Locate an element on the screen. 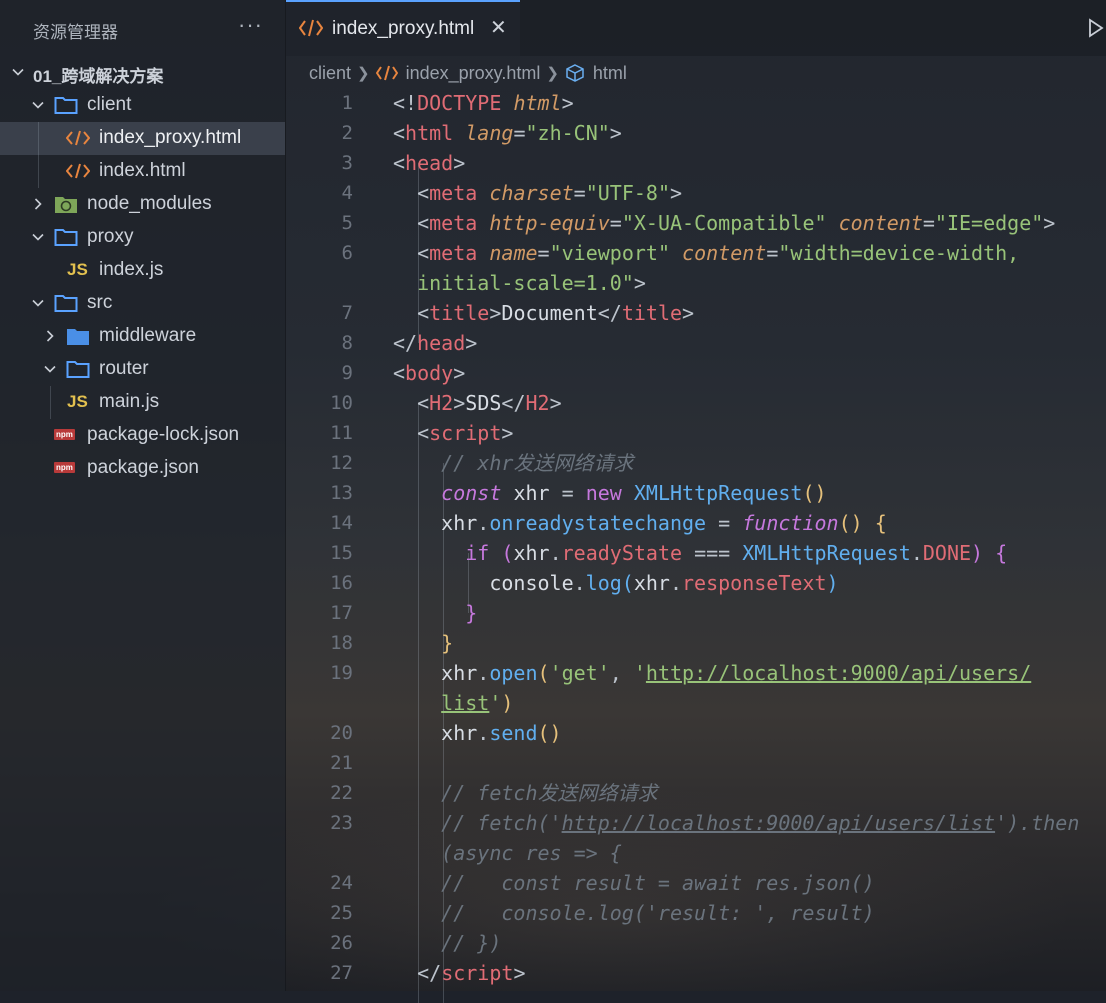 The height and width of the screenshot is (1003, 1106). code-line: 9 <body> is located at coordinates (696, 373).